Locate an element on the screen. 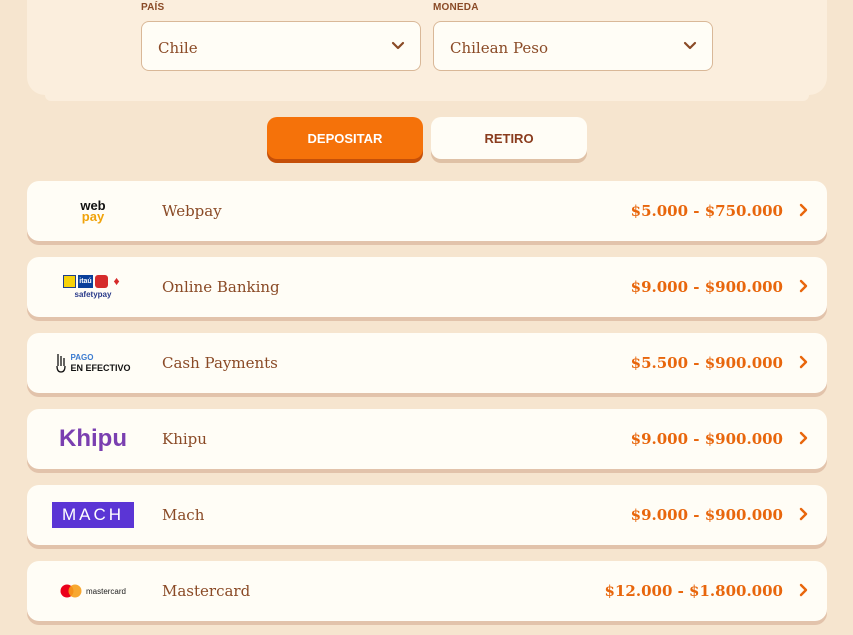  country-select: Chile is located at coordinates (281, 46).